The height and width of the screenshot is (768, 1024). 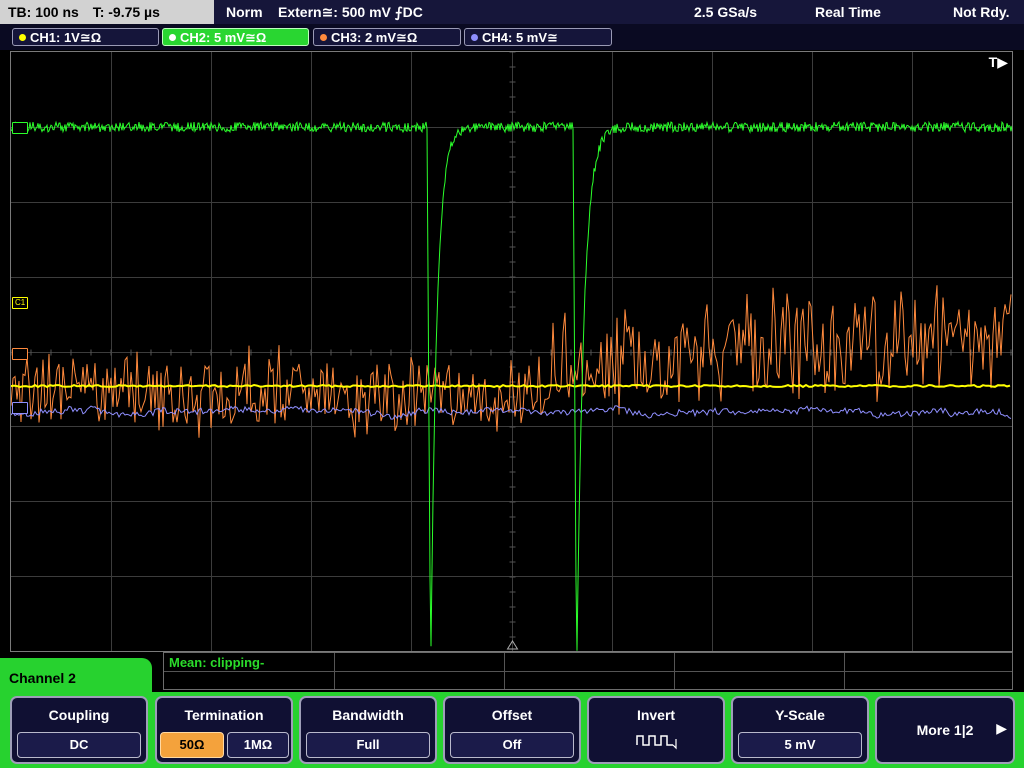 I want to click on invert-menu: Invert, so click(x=656, y=730).